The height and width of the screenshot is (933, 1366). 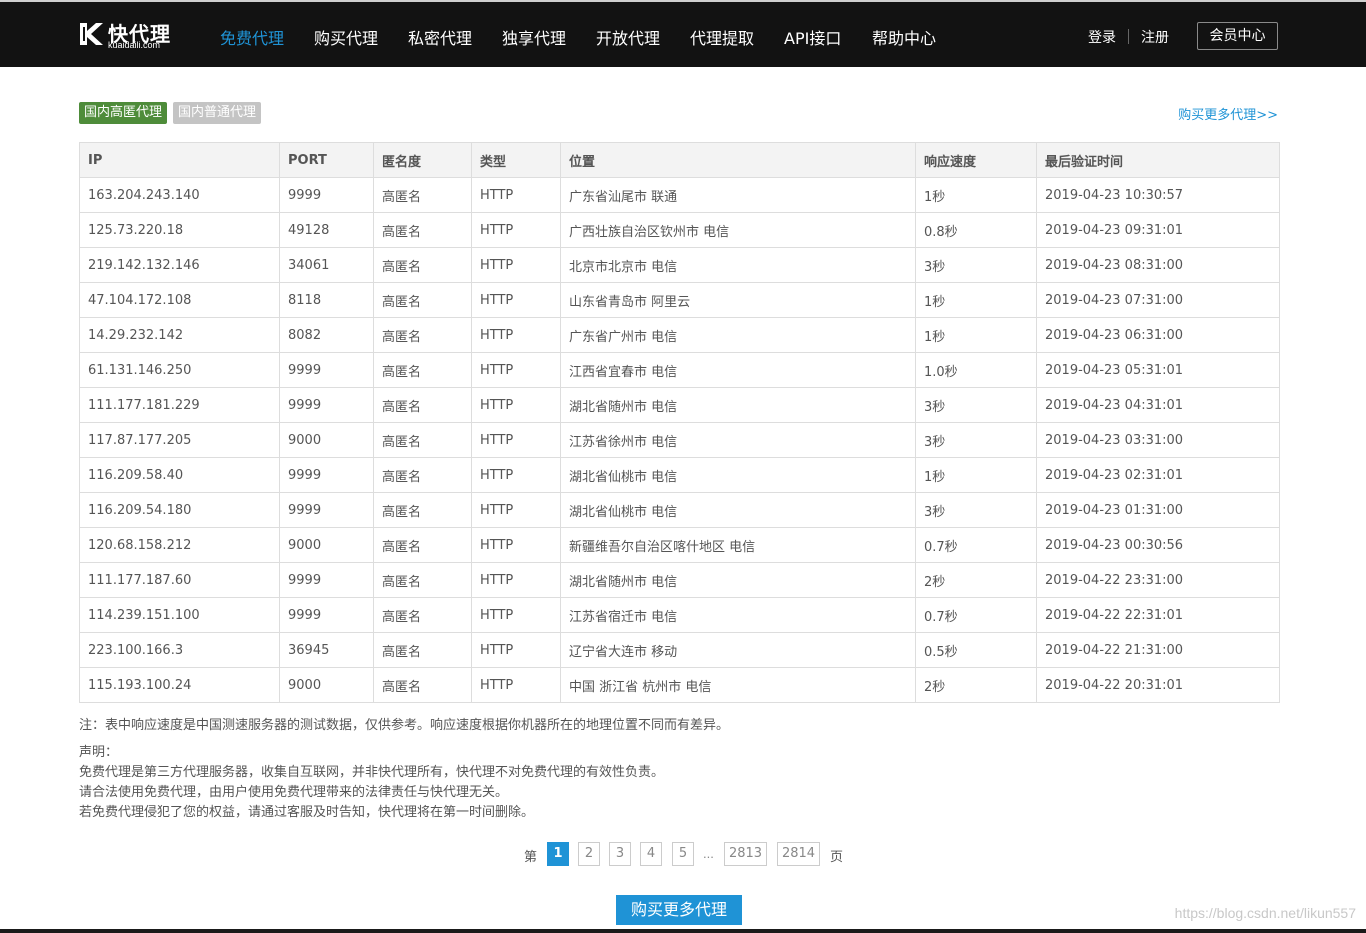 I want to click on table-header-row: IP PORT 匿名度 类型 位置 响应速度 最后验证时间, so click(x=679, y=160).